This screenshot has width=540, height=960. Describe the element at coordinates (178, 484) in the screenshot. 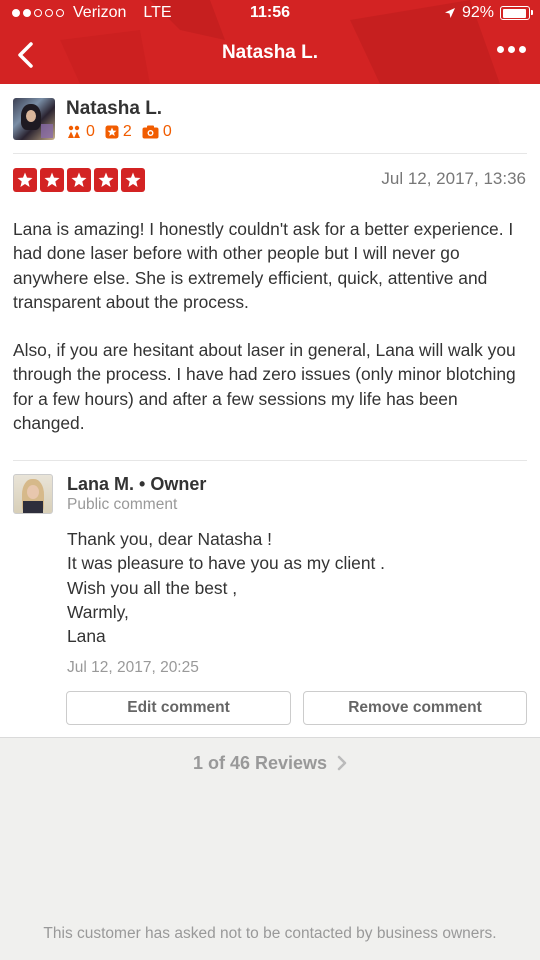

I see `owner-role: Owner` at that location.